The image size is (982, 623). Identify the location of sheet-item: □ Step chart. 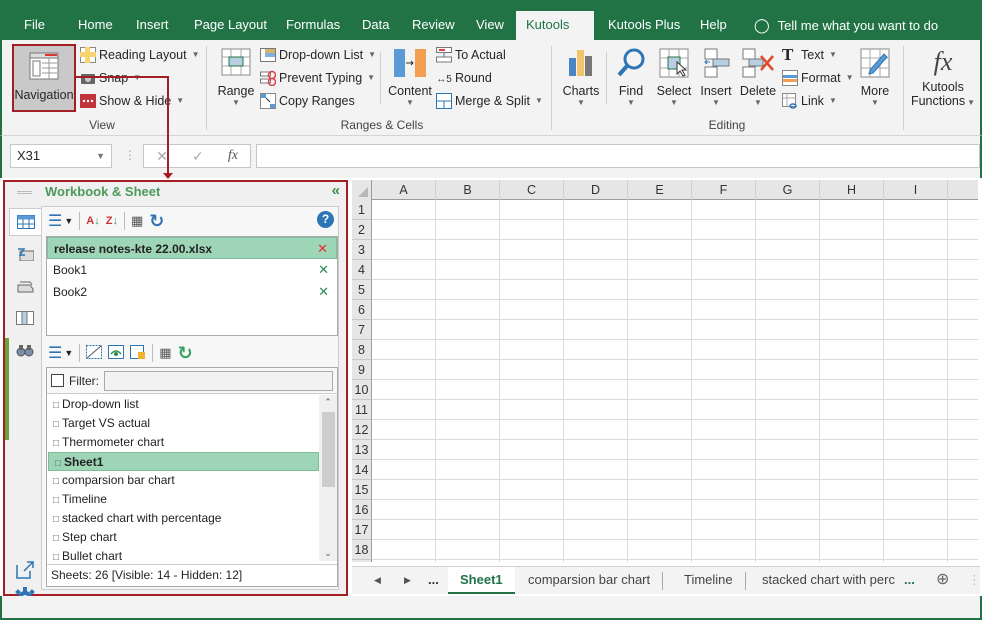
(184, 537).